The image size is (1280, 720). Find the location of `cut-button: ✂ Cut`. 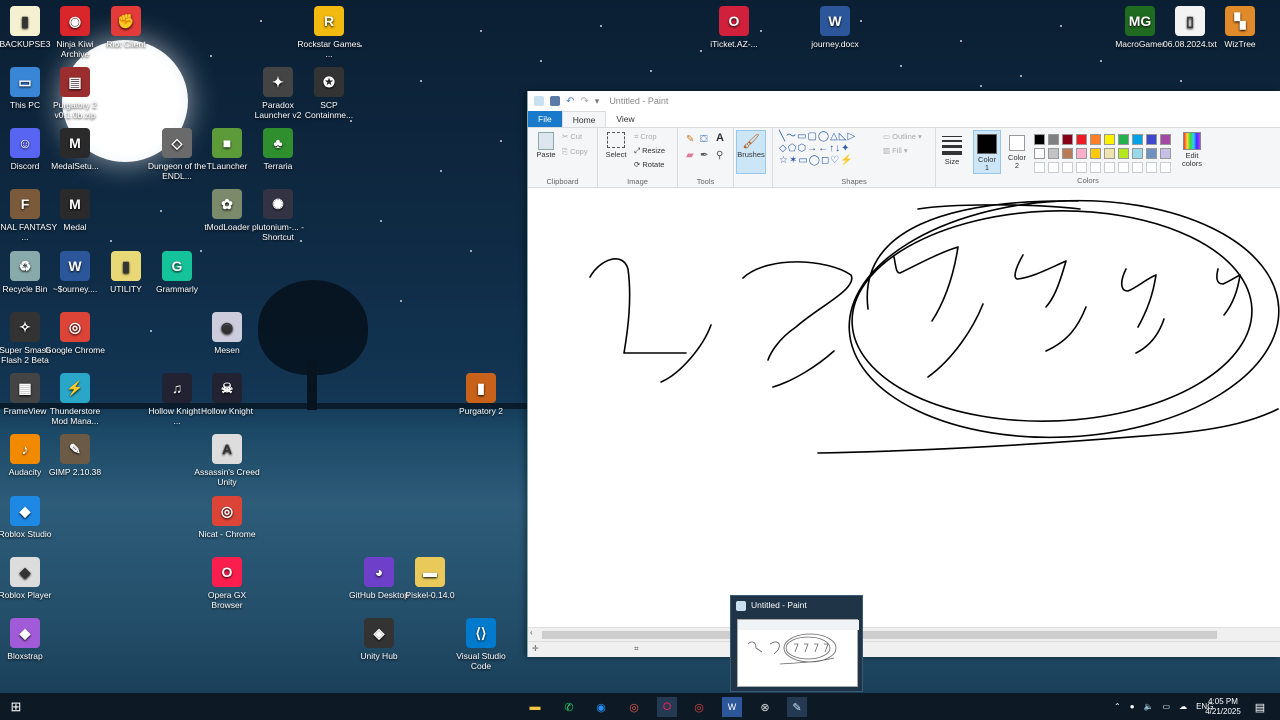

cut-button: ✂ Cut is located at coordinates (572, 136).